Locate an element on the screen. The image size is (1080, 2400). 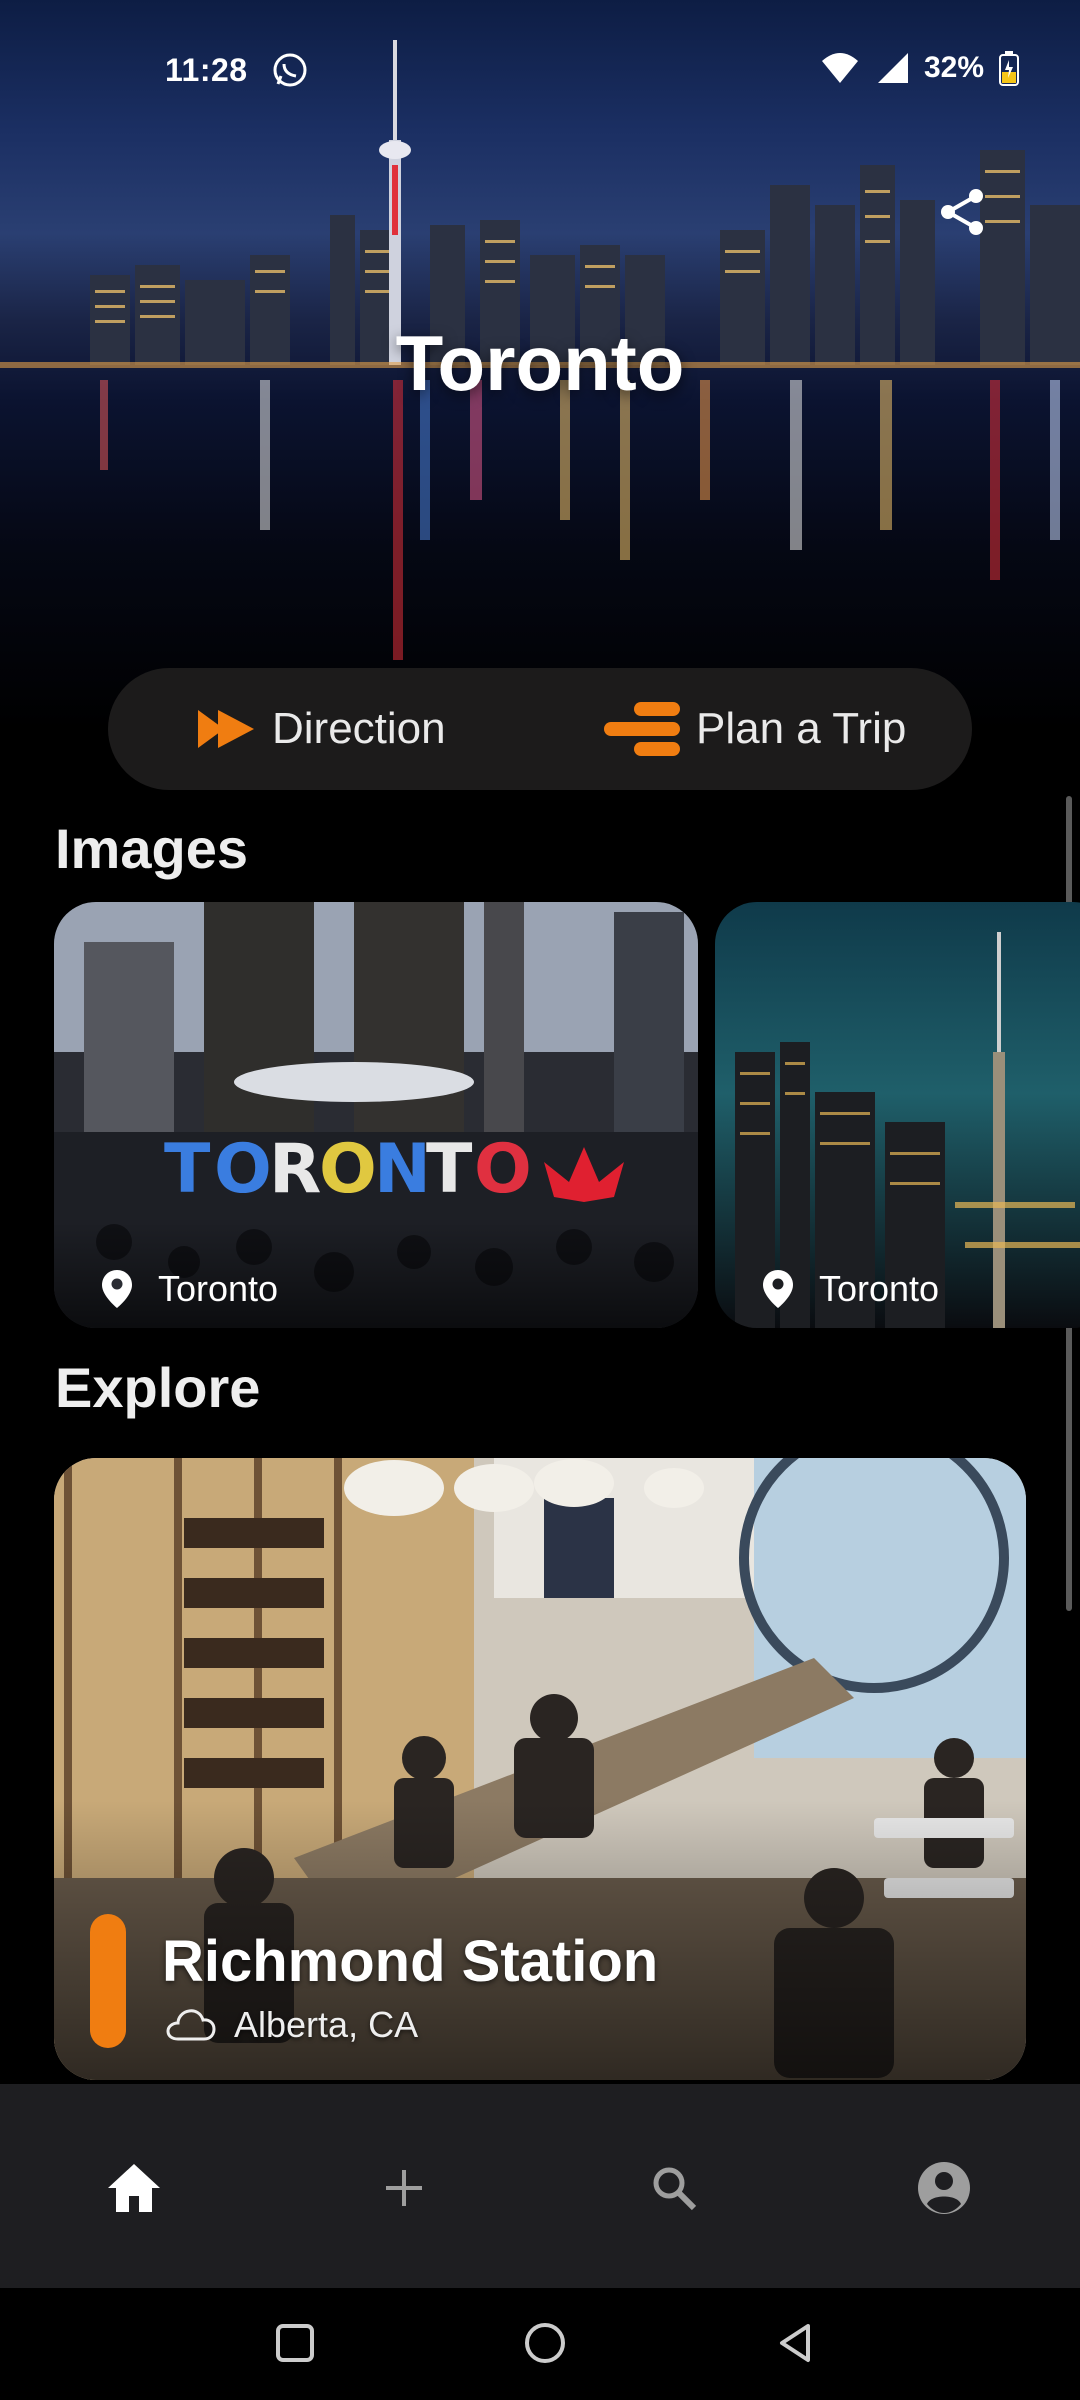
search-icon is located at coordinates (675, 2189).